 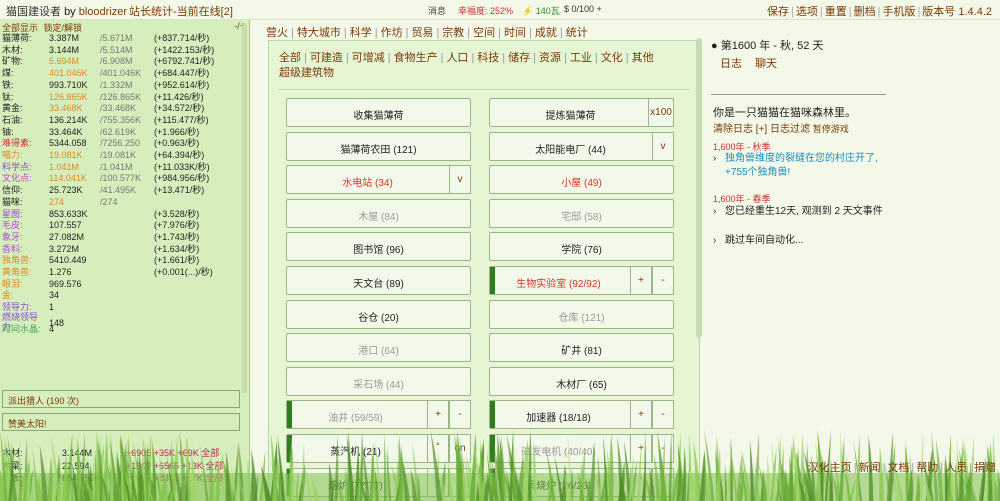 I want to click on building-button: 谷仓 (20), so click(x=378, y=314).